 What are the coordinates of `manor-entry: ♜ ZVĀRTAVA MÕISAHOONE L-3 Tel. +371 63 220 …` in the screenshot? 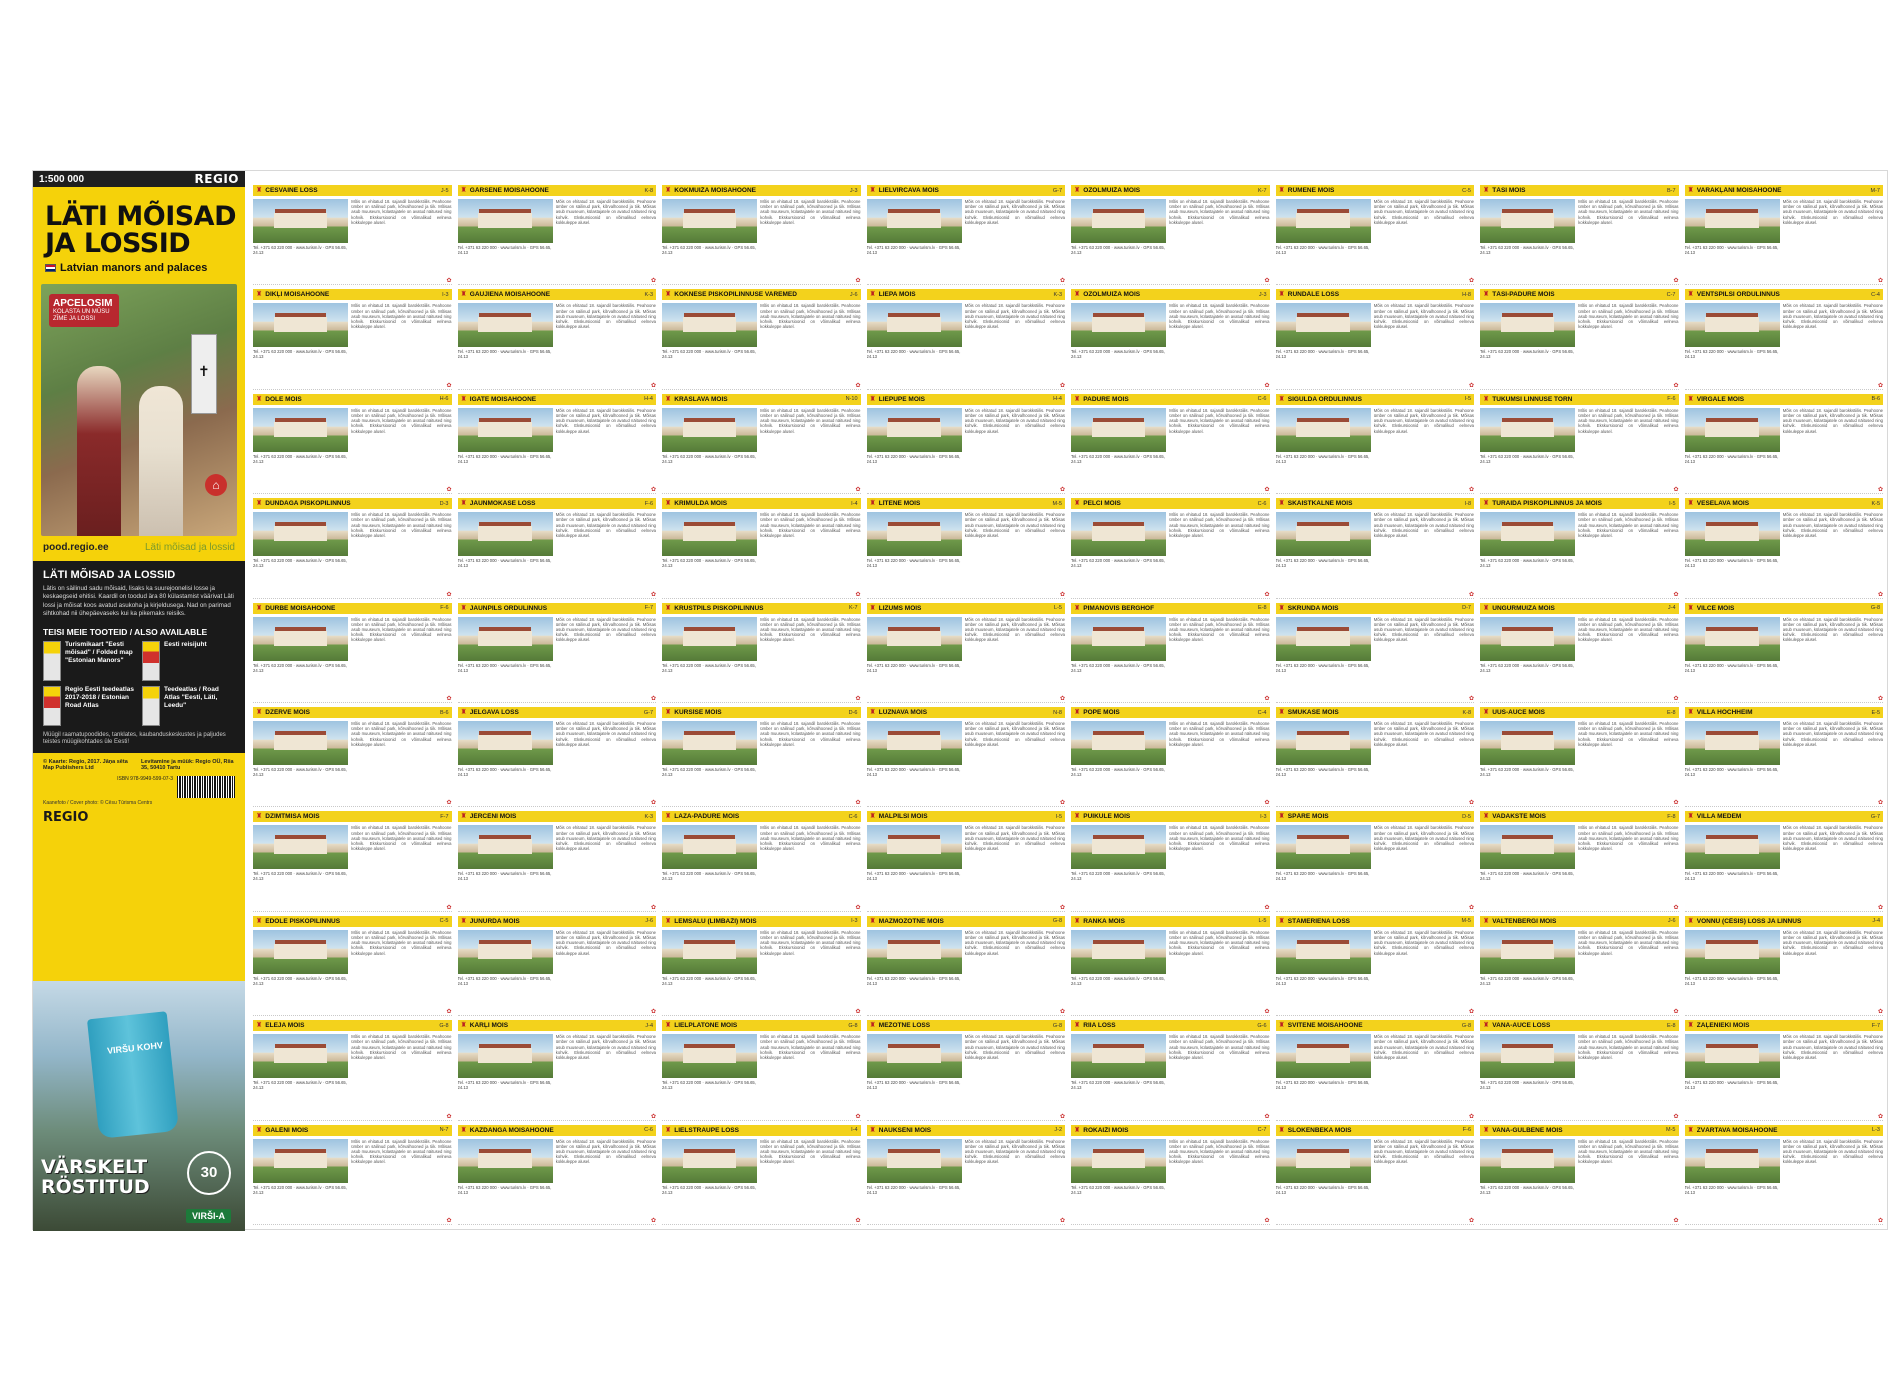 It's located at (1783, 1174).